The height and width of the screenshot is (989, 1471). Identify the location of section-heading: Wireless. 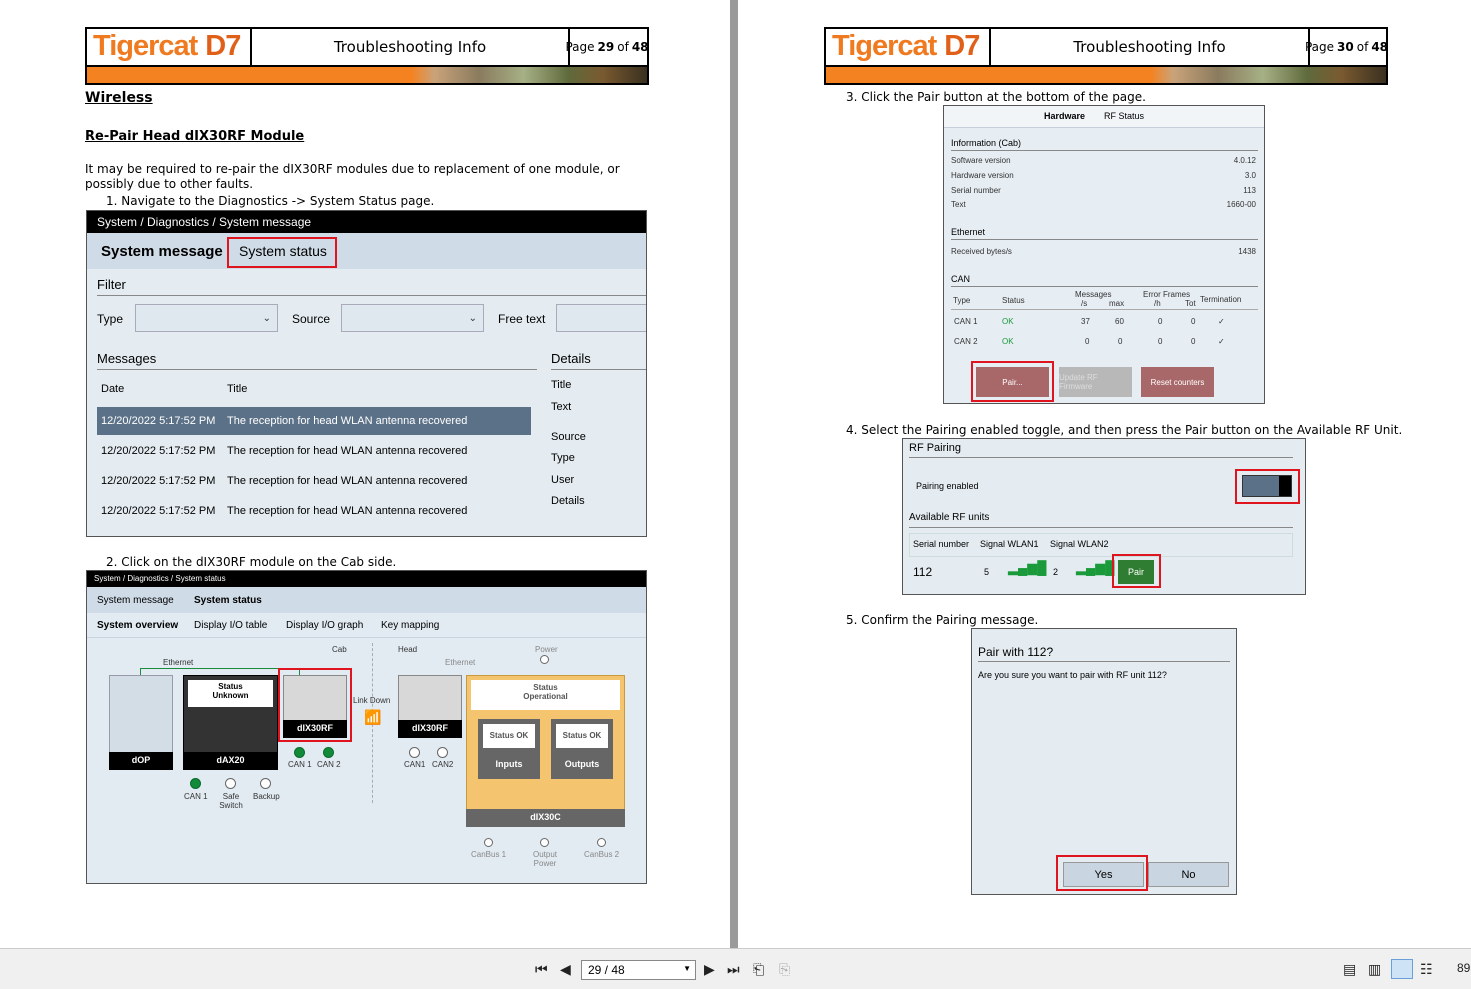
(119, 98).